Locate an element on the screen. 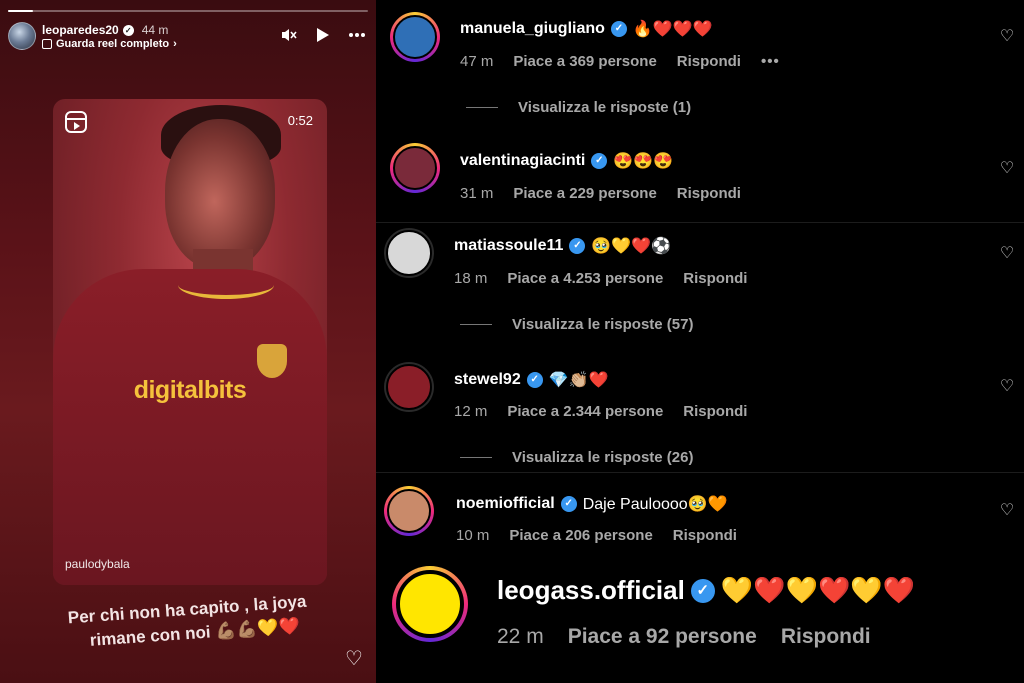  story-time: 44 m is located at coordinates (155, 30).